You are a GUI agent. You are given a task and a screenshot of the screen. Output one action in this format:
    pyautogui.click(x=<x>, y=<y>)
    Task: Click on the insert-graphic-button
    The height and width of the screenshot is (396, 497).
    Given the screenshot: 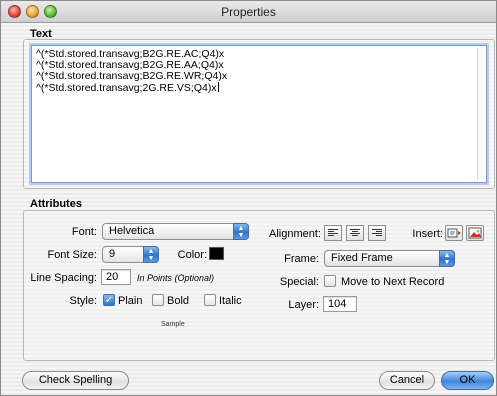 What is the action you would take?
    pyautogui.click(x=475, y=233)
    